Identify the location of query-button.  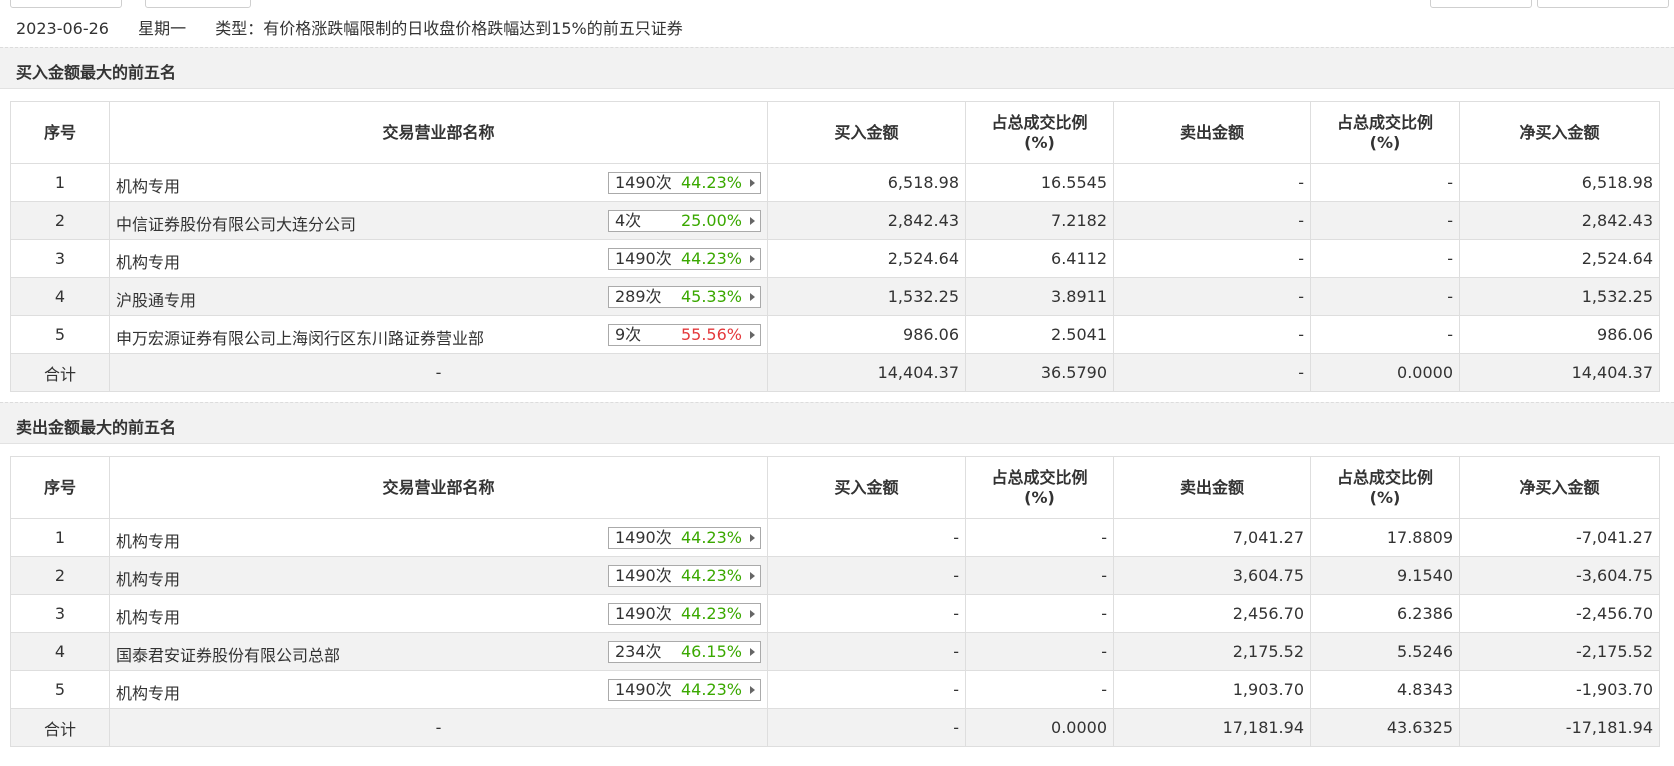
(1481, 4).